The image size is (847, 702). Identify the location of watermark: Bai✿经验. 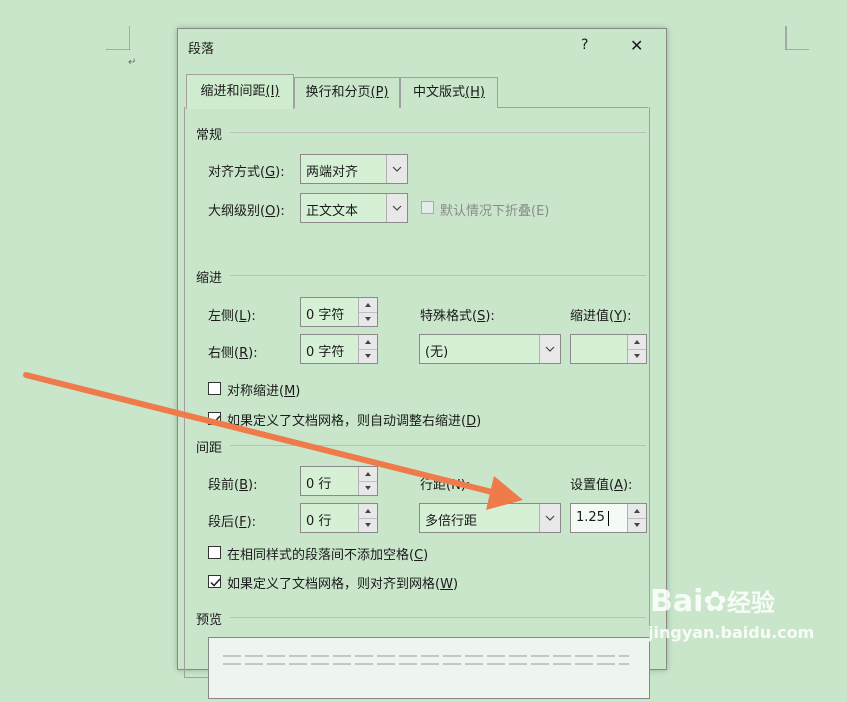
(712, 601).